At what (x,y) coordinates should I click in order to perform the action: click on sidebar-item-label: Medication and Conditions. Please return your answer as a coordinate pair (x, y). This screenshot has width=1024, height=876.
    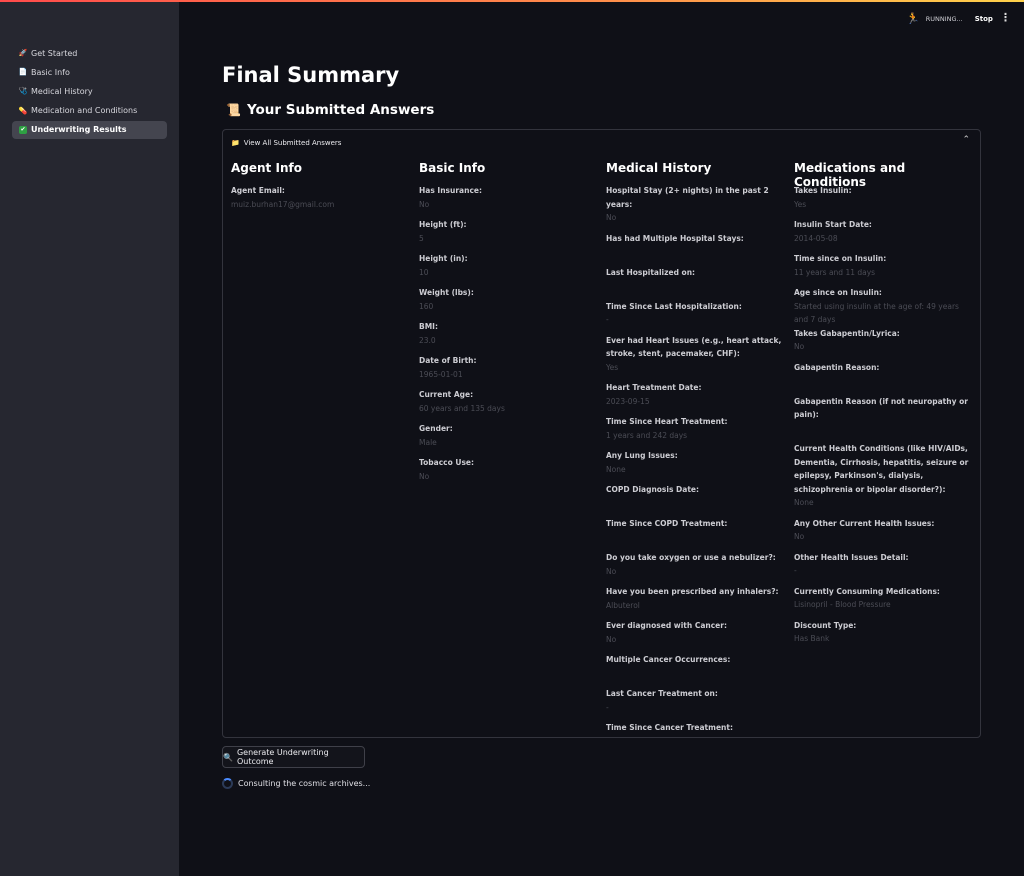
    Looking at the image, I should click on (84, 111).